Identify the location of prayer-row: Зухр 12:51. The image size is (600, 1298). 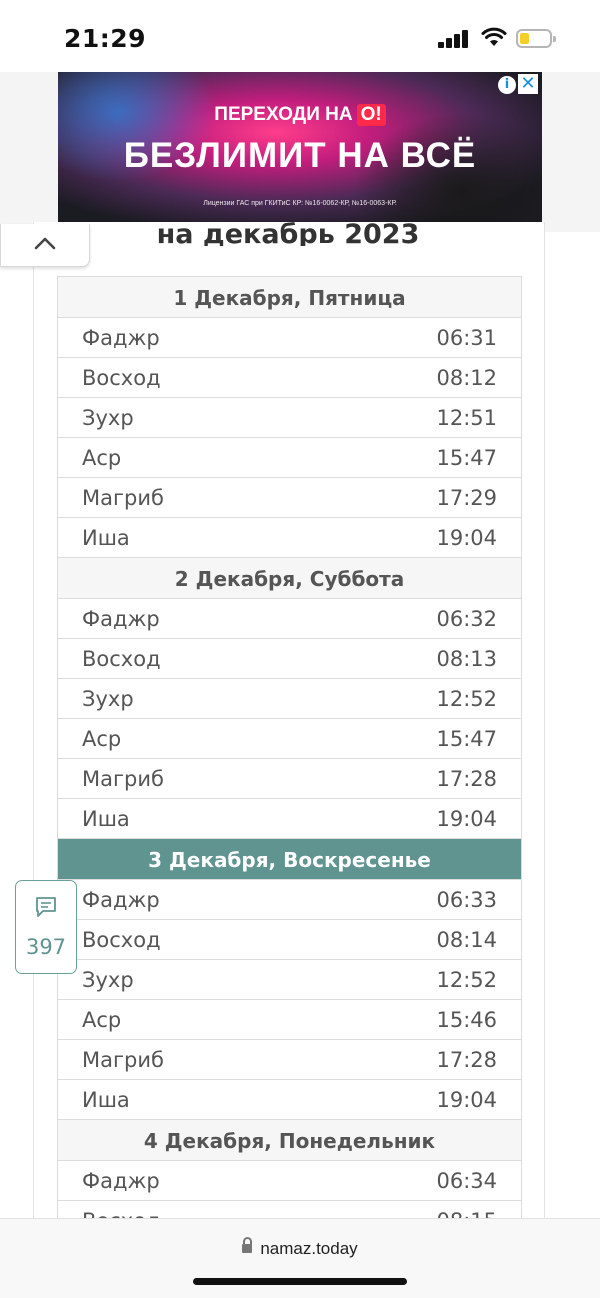
(289, 418).